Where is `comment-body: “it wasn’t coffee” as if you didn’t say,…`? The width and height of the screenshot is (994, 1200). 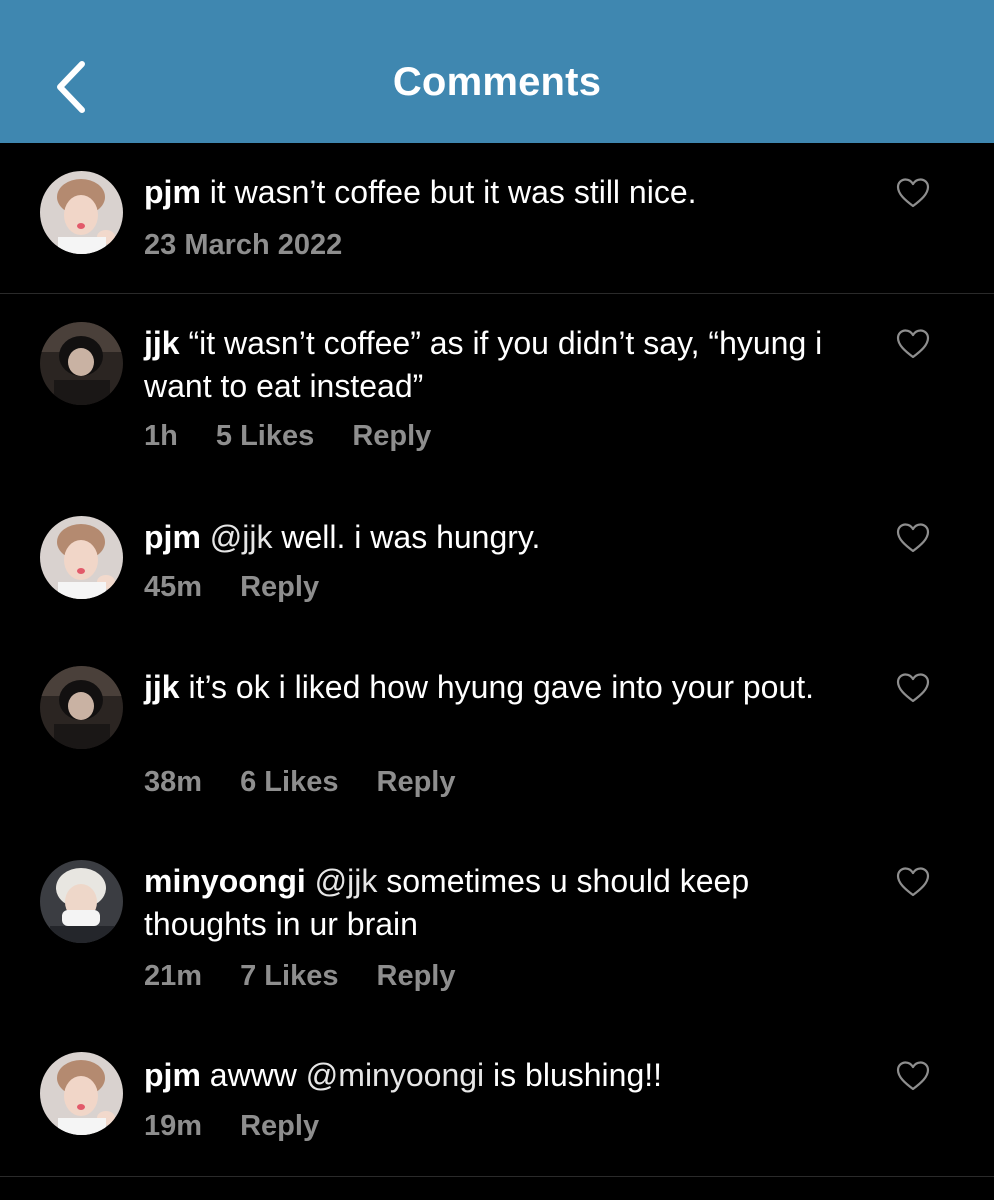 comment-body: “it wasn’t coffee” as if you didn’t say,… is located at coordinates (483, 364).